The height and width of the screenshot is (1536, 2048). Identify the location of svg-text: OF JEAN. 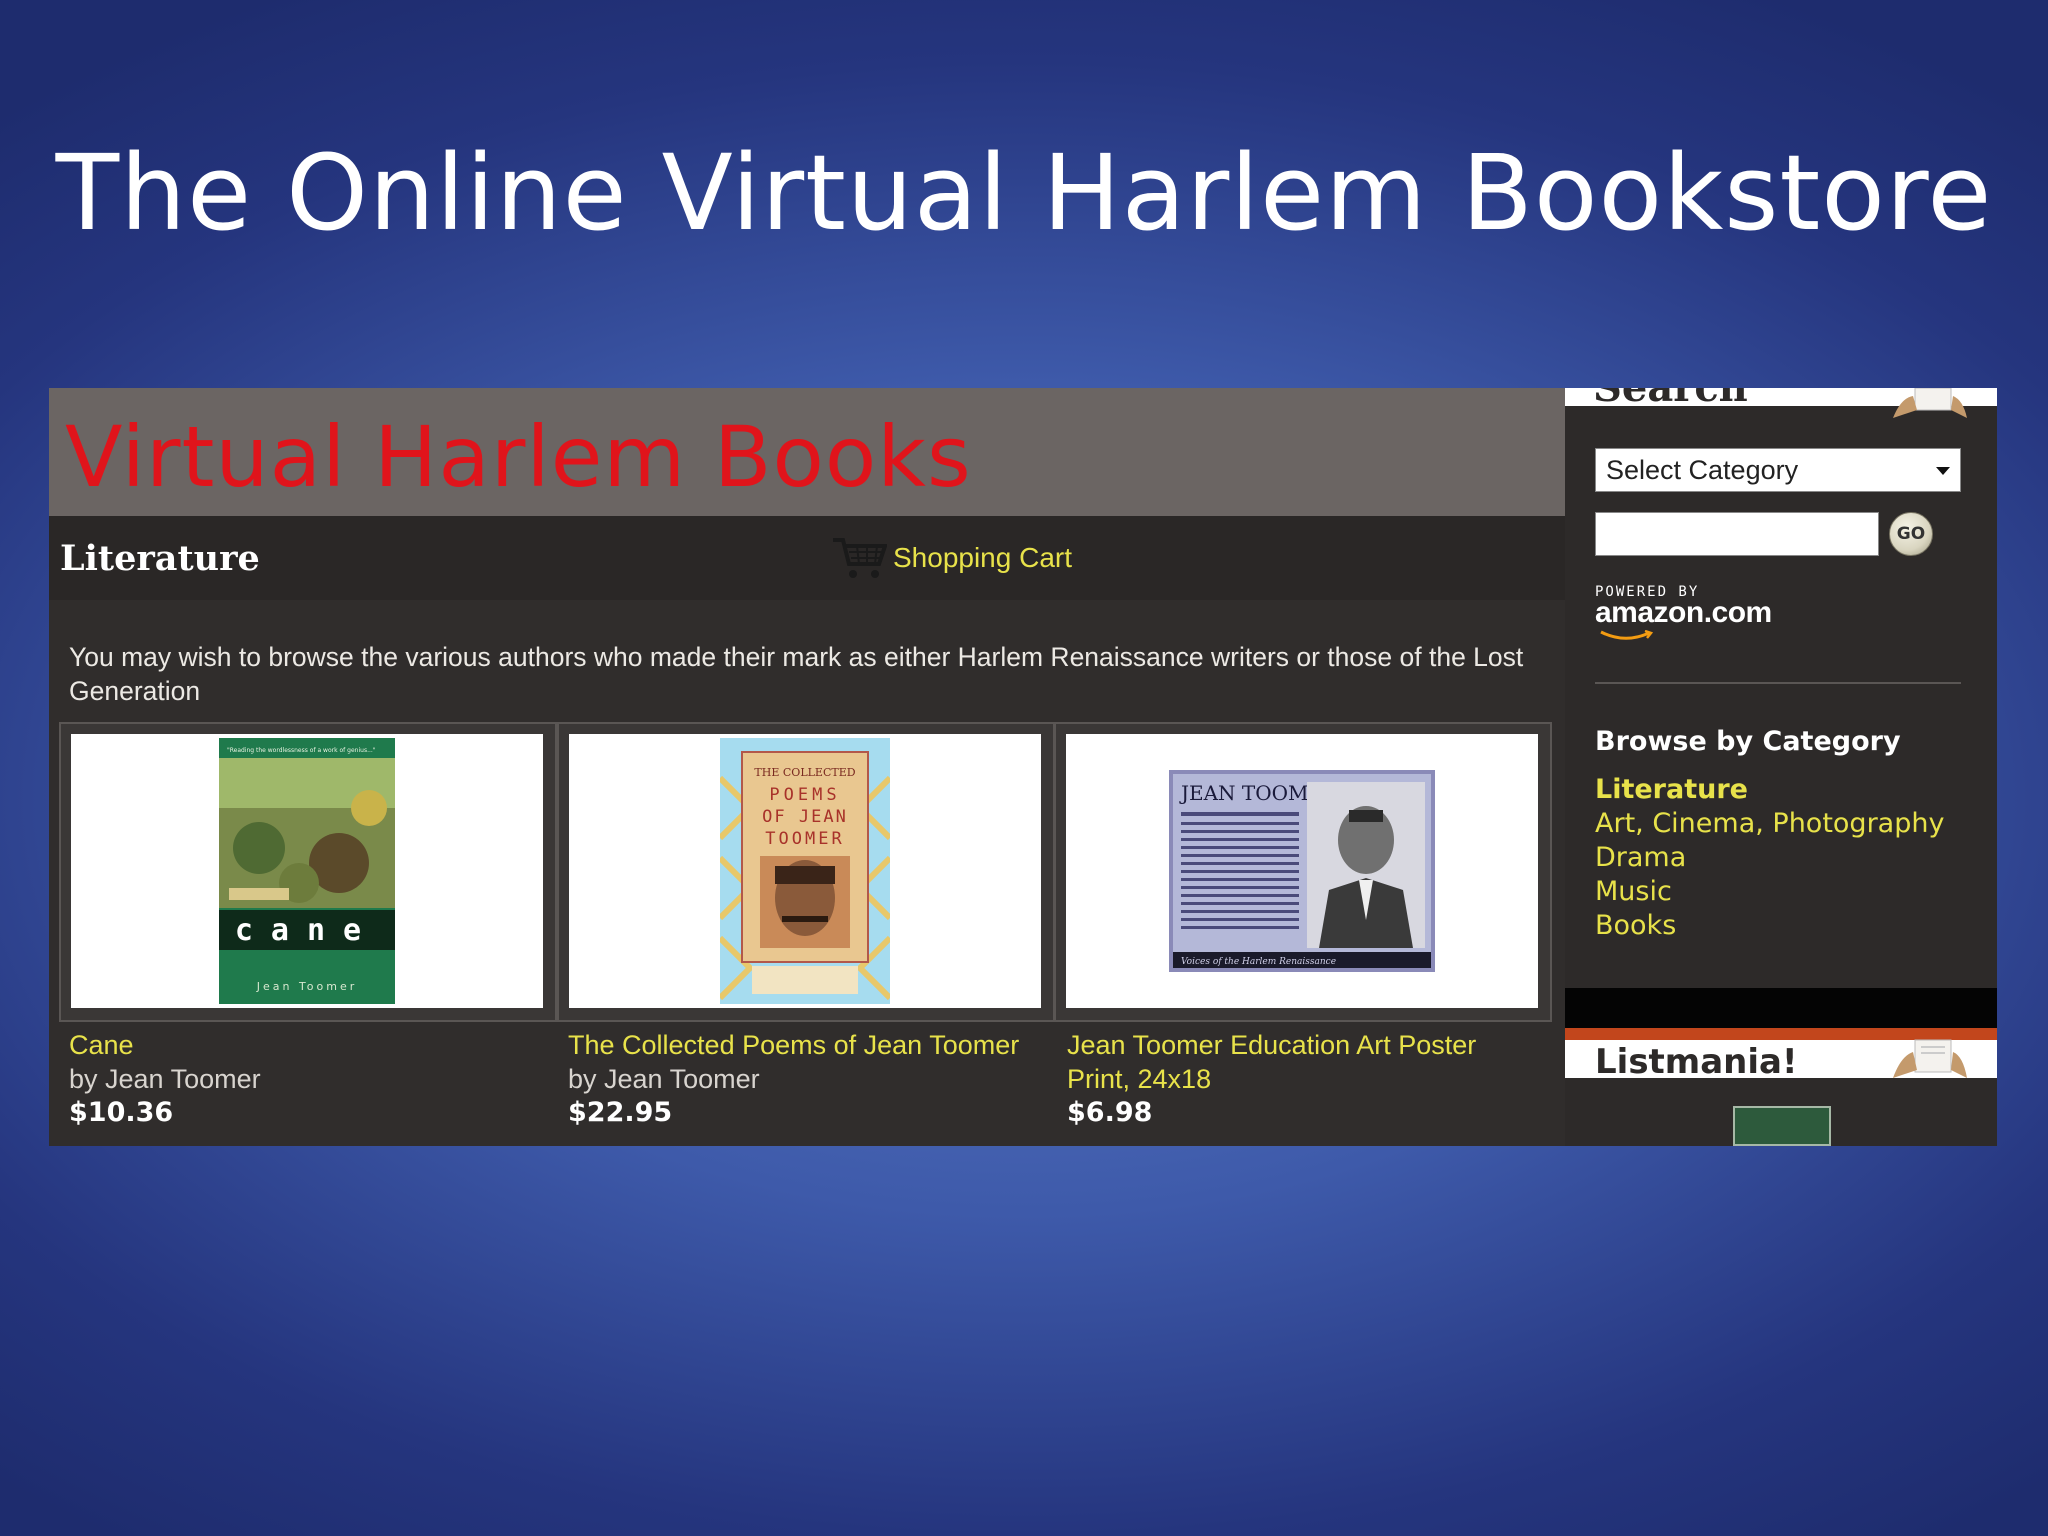
(805, 817).